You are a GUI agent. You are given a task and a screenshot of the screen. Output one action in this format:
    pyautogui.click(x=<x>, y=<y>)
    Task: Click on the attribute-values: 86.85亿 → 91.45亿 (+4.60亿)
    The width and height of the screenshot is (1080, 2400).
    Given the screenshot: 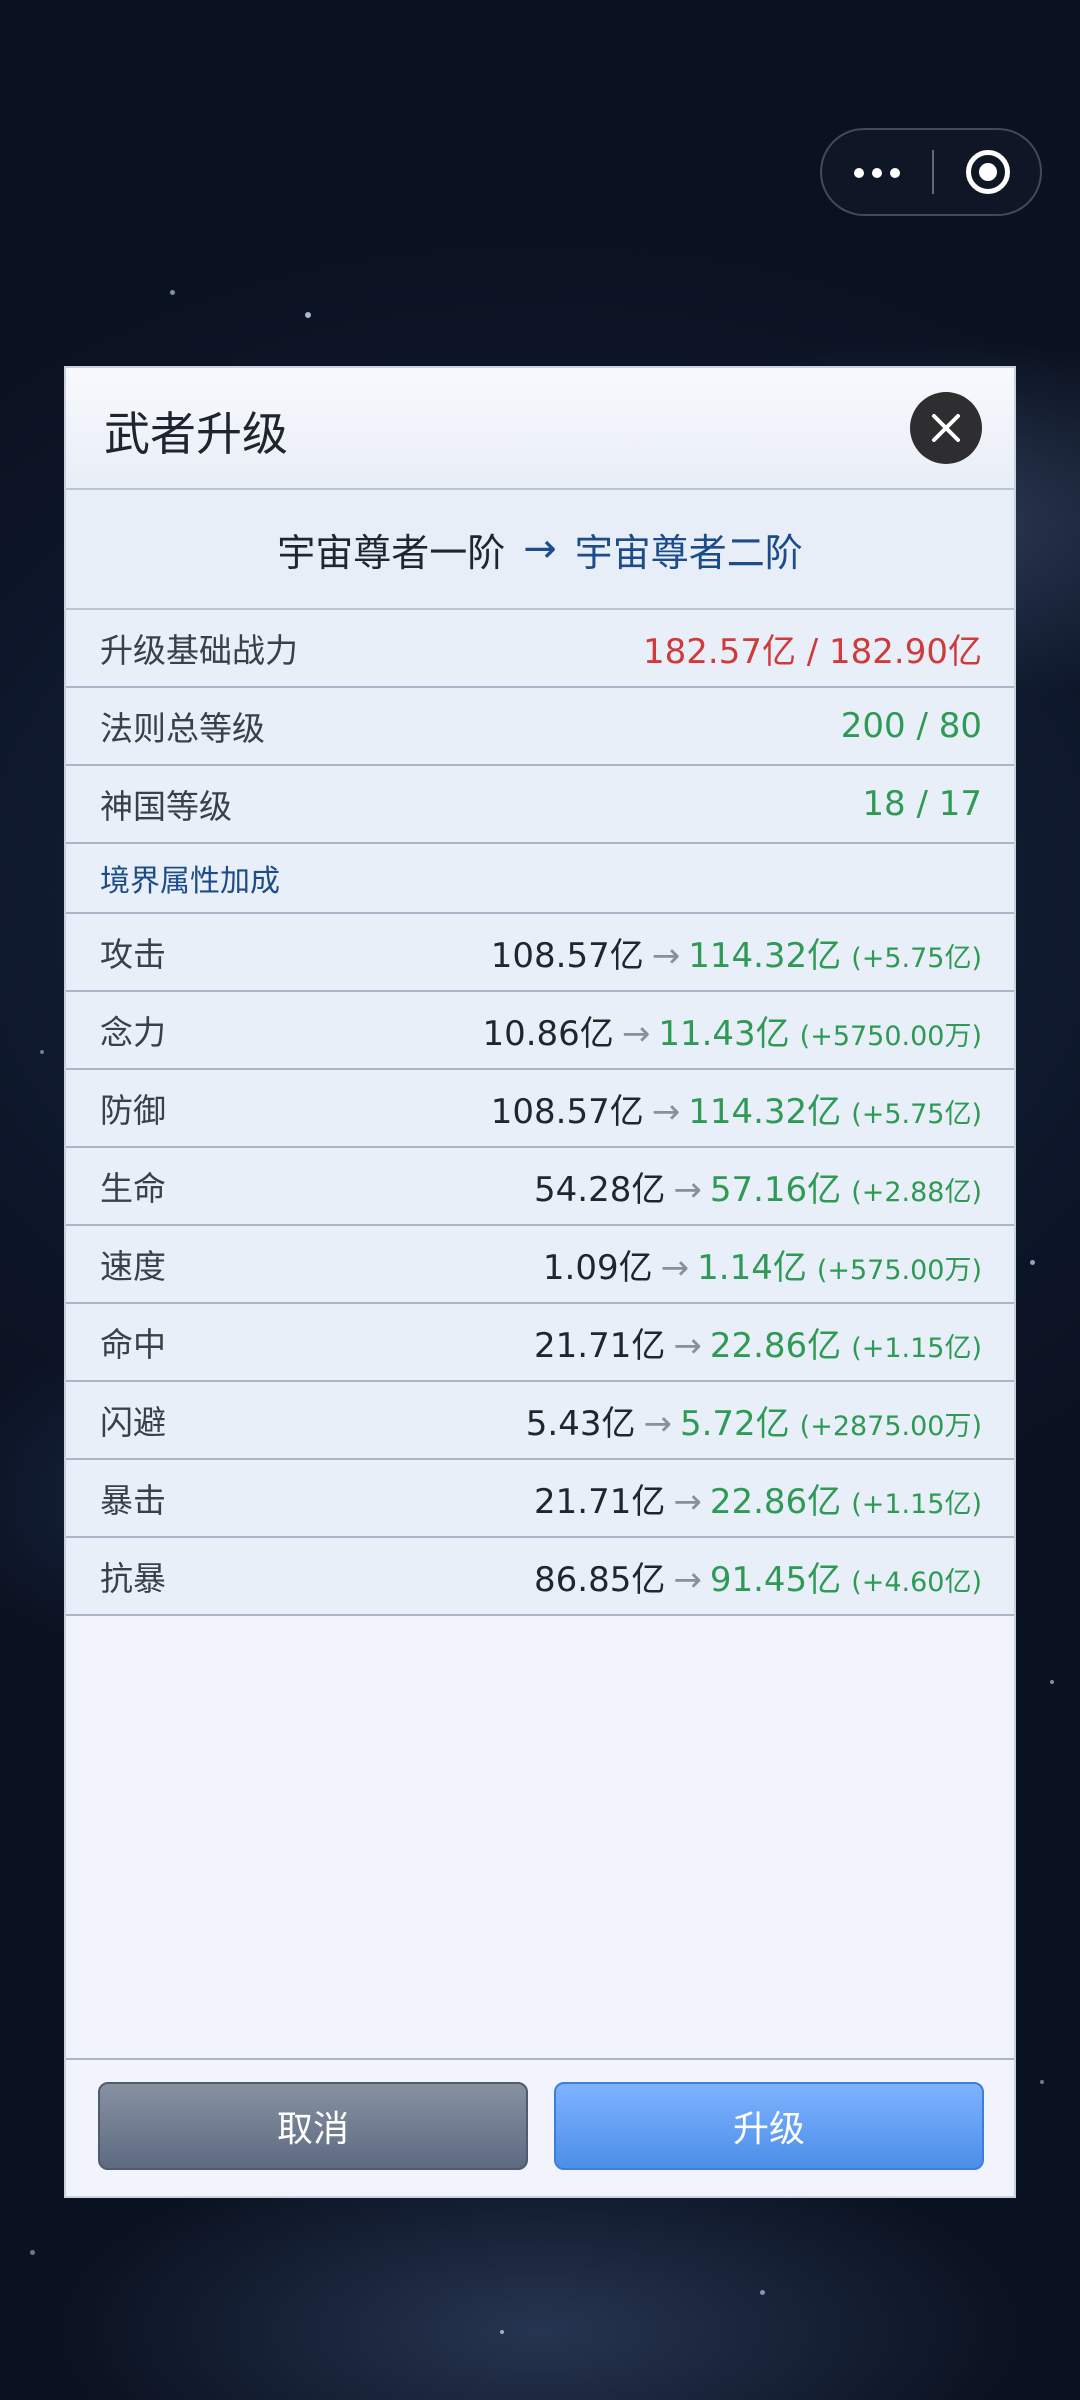 What is the action you would take?
    pyautogui.click(x=758, y=1576)
    